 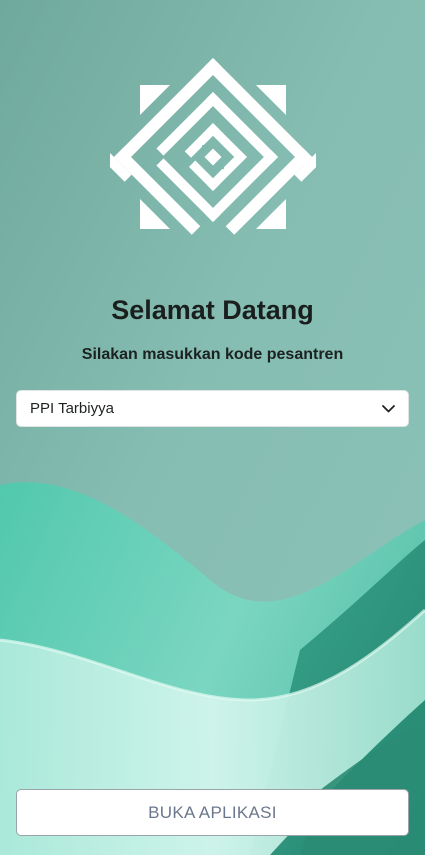 What do you see at coordinates (213, 146) in the screenshot?
I see `kufic-calligraphy-logo-icon` at bounding box center [213, 146].